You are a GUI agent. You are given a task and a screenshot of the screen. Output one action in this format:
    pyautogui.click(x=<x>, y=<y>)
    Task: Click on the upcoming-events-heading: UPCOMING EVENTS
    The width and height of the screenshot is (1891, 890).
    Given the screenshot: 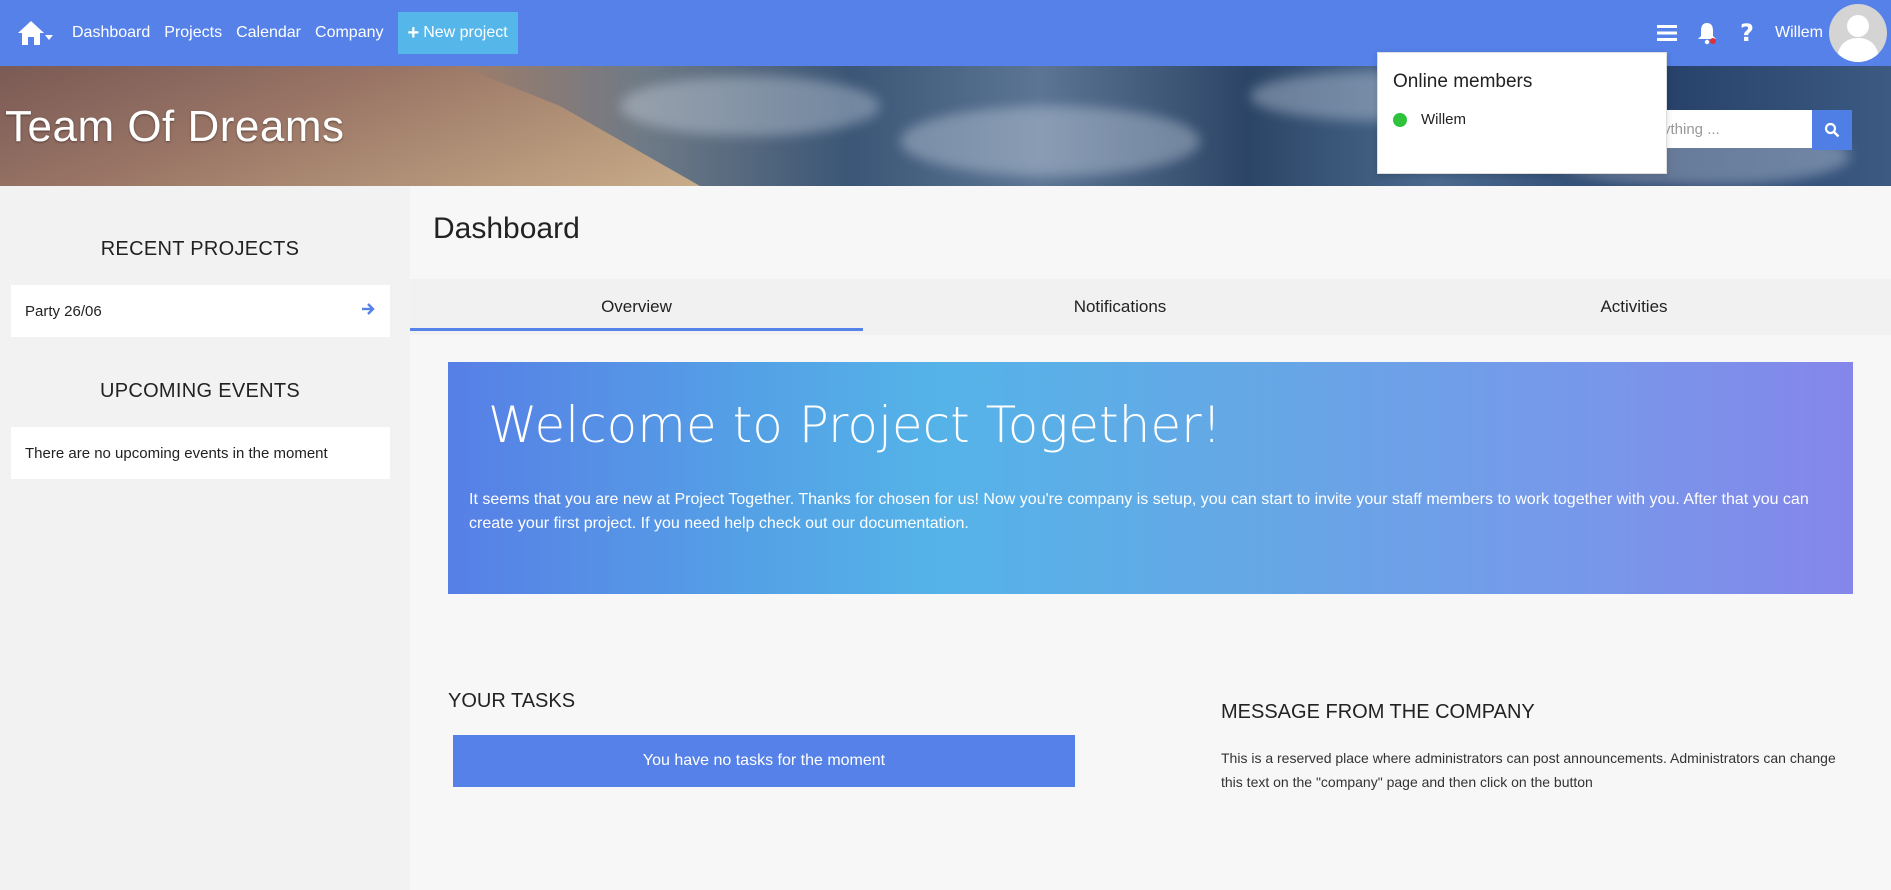 What is the action you would take?
    pyautogui.click(x=200, y=391)
    